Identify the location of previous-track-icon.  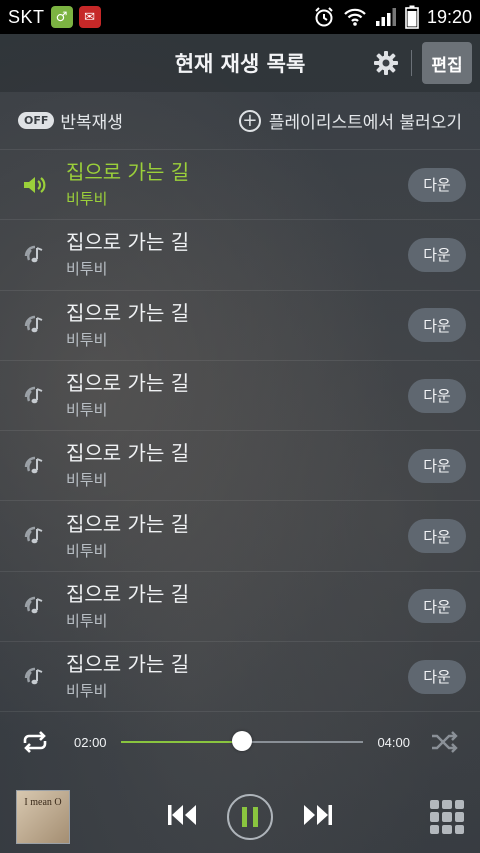
(182, 817).